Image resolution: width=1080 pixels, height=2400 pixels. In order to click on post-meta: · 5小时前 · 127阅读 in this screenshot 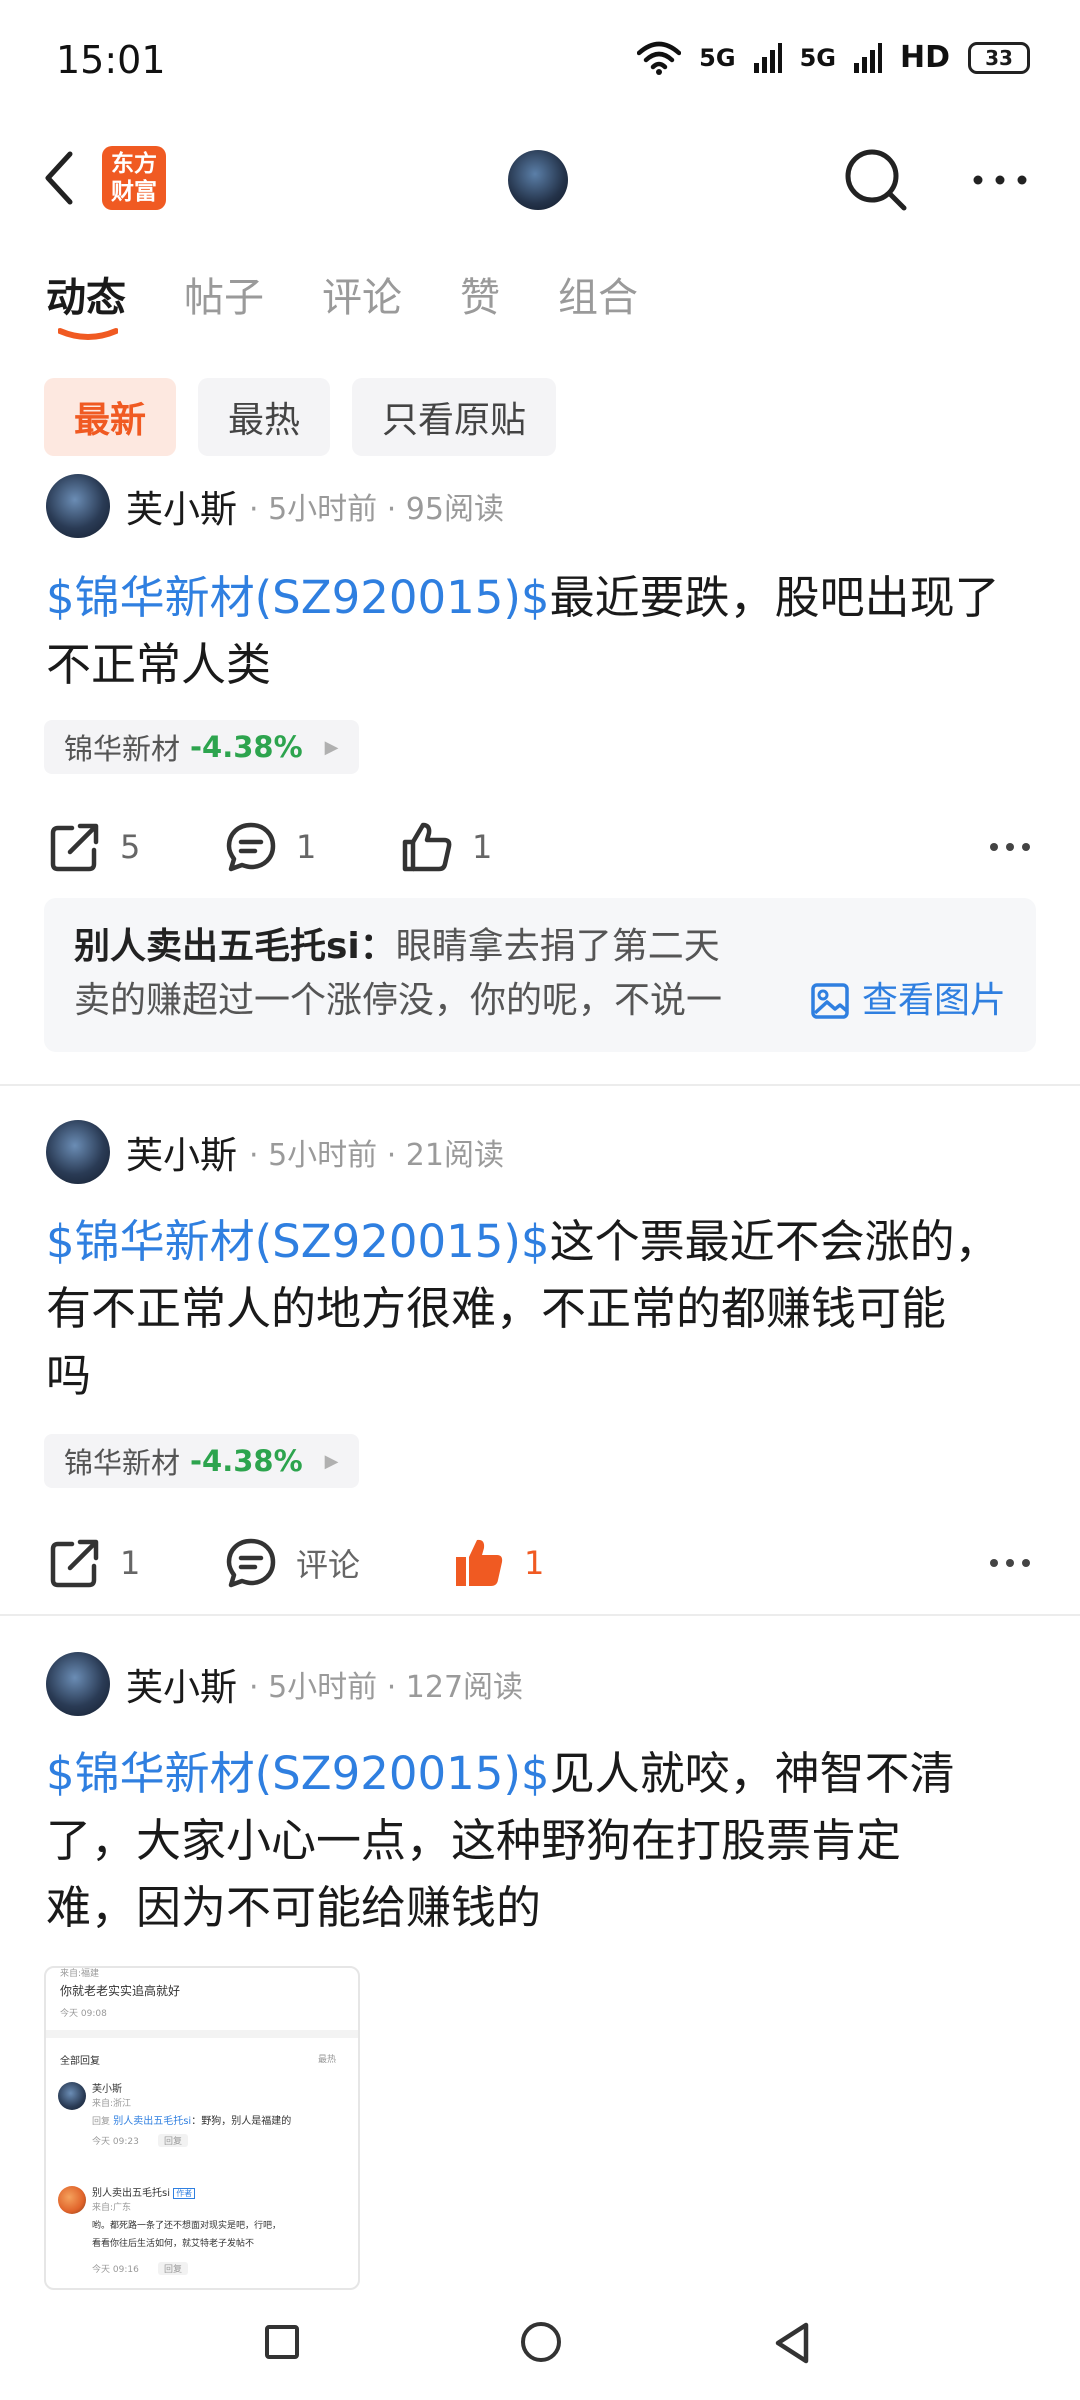, I will do `click(386, 1687)`.